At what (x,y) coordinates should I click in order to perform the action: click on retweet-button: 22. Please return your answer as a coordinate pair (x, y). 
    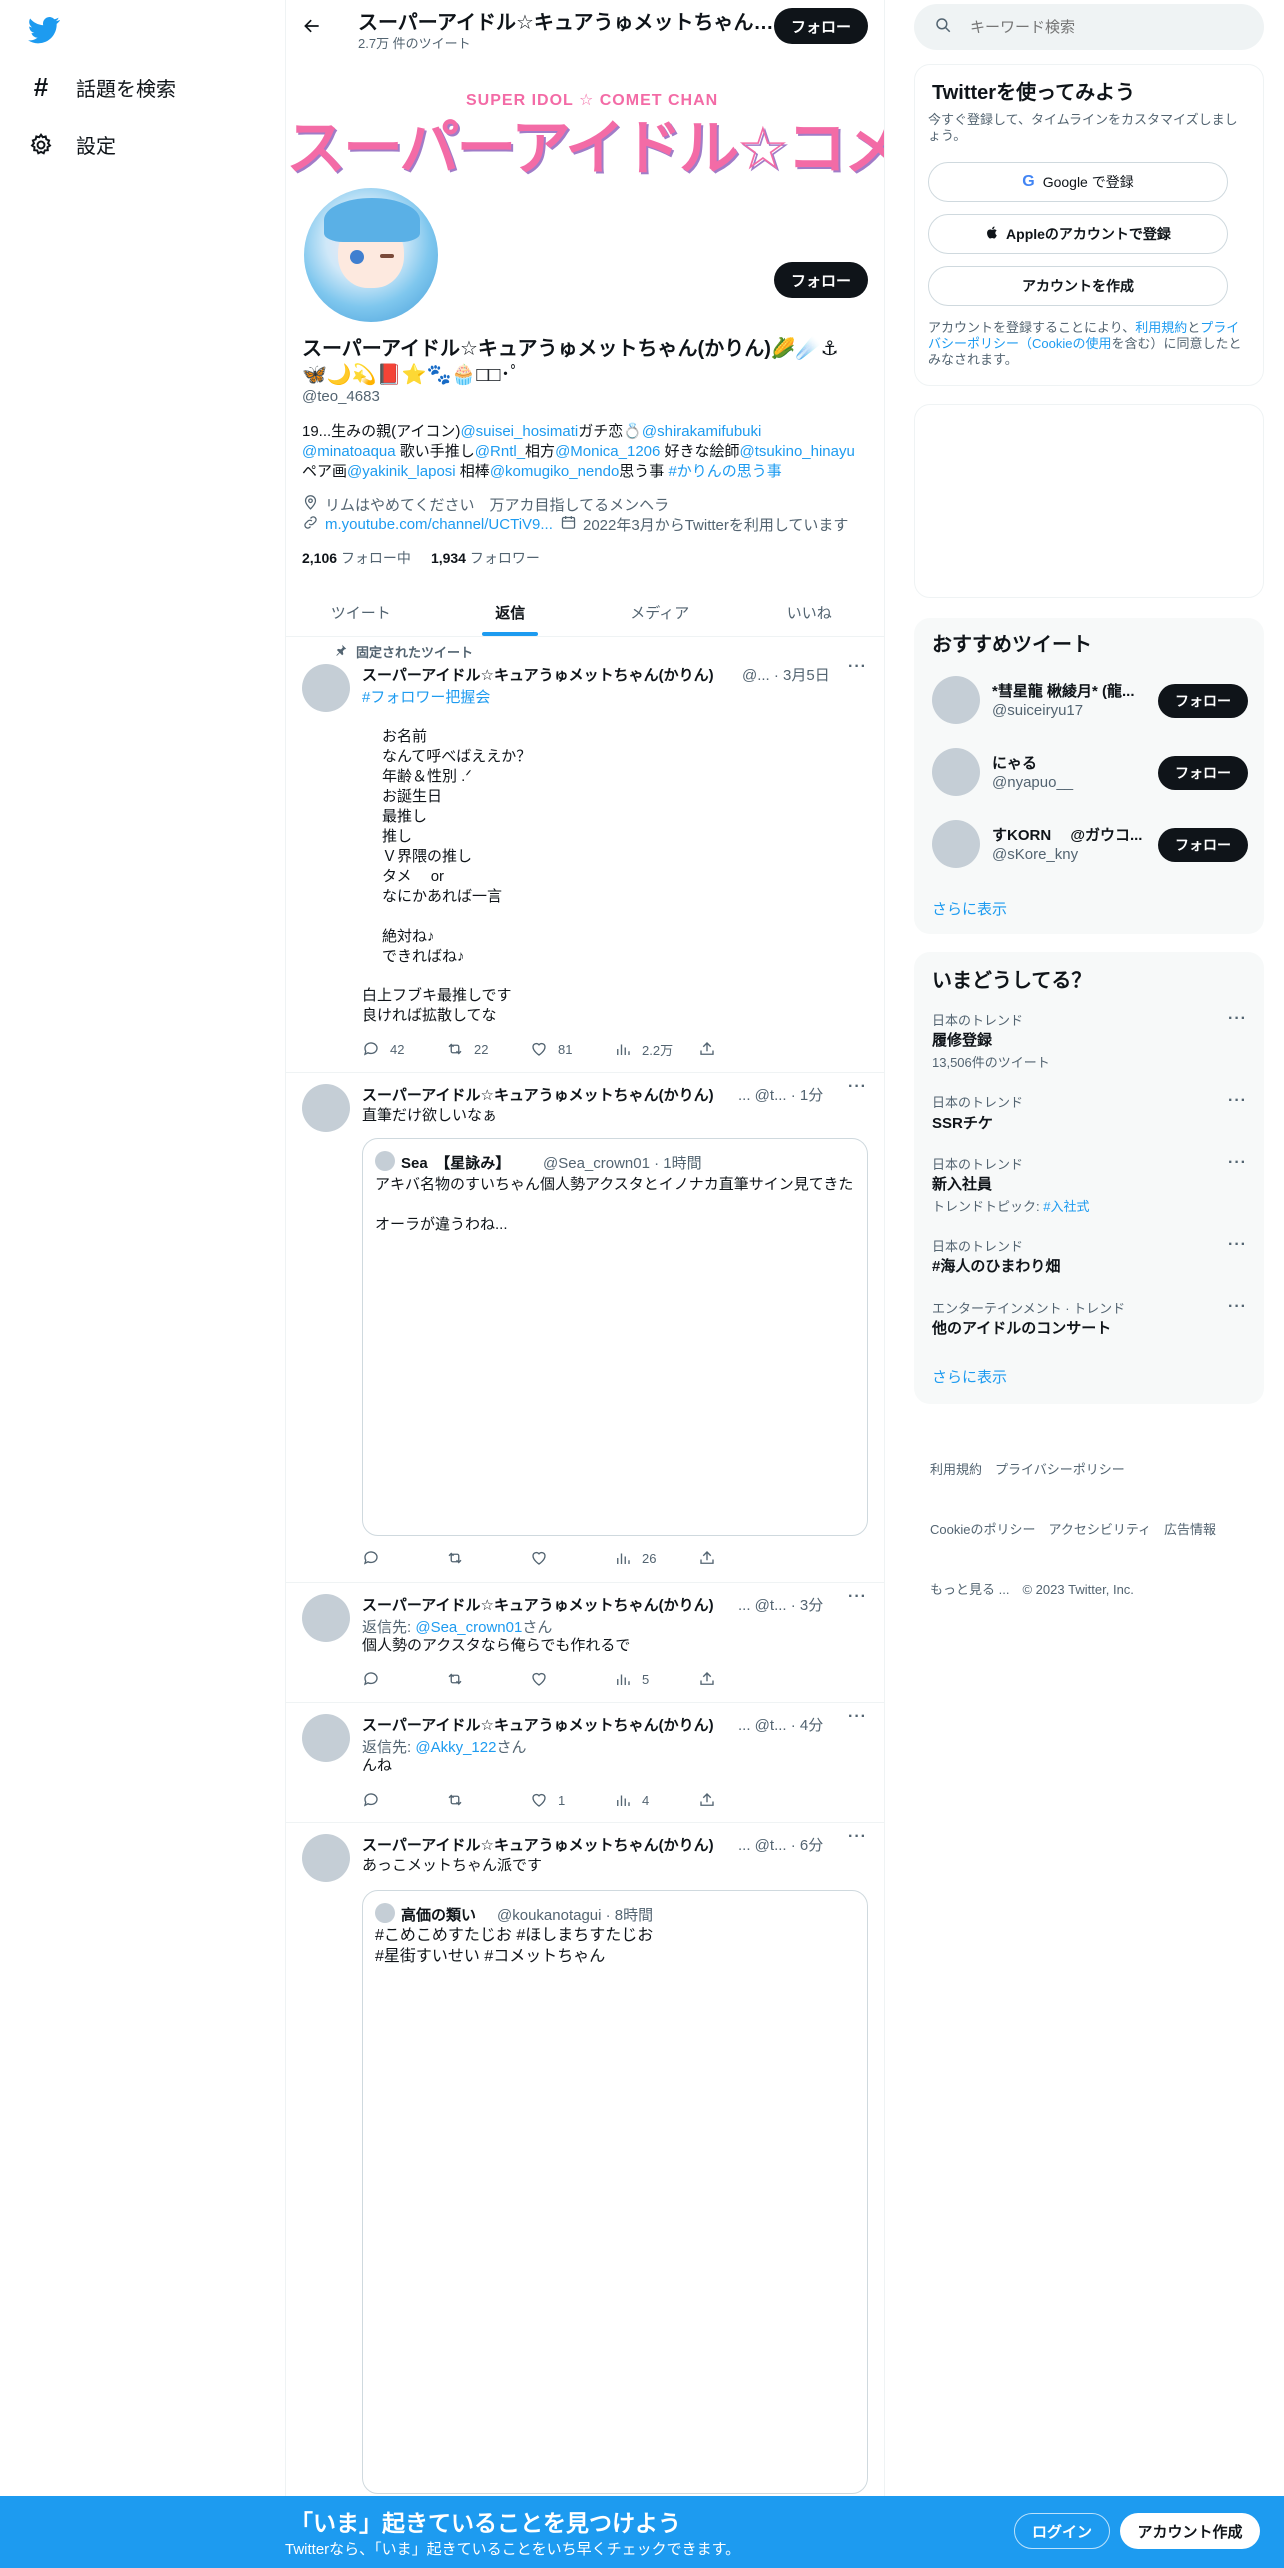
    Looking at the image, I should click on (488, 1049).